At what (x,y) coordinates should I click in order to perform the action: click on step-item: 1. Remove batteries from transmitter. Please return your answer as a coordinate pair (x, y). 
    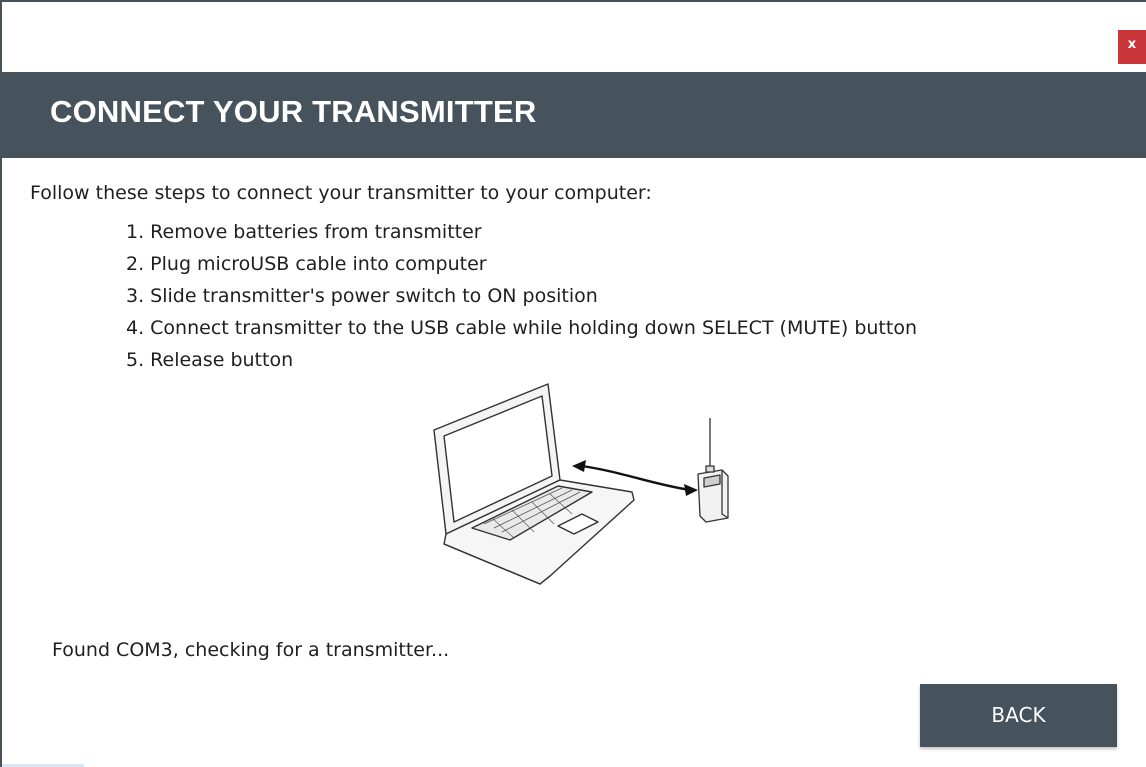
    Looking at the image, I should click on (304, 232).